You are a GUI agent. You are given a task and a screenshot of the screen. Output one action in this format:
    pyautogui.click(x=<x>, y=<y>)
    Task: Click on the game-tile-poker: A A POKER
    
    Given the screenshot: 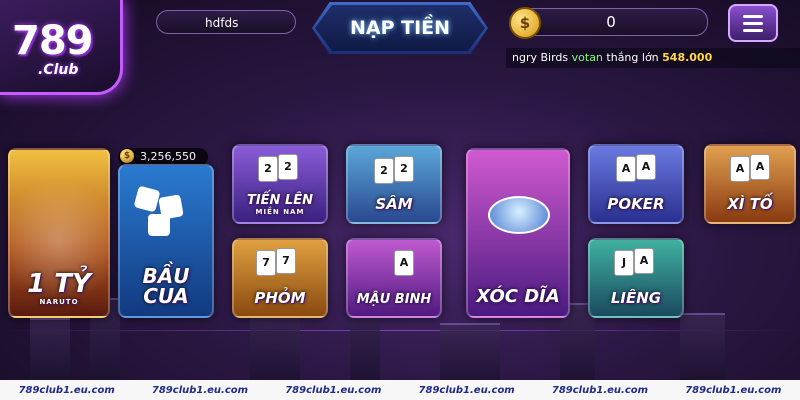 What is the action you would take?
    pyautogui.click(x=636, y=184)
    